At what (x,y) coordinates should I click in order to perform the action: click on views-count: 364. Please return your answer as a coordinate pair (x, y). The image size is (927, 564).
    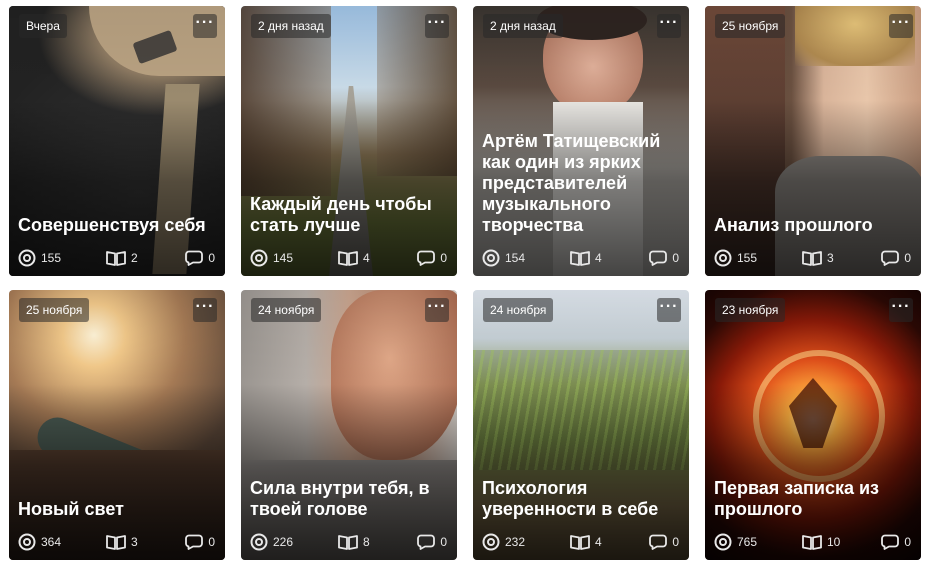
    Looking at the image, I should click on (51, 542).